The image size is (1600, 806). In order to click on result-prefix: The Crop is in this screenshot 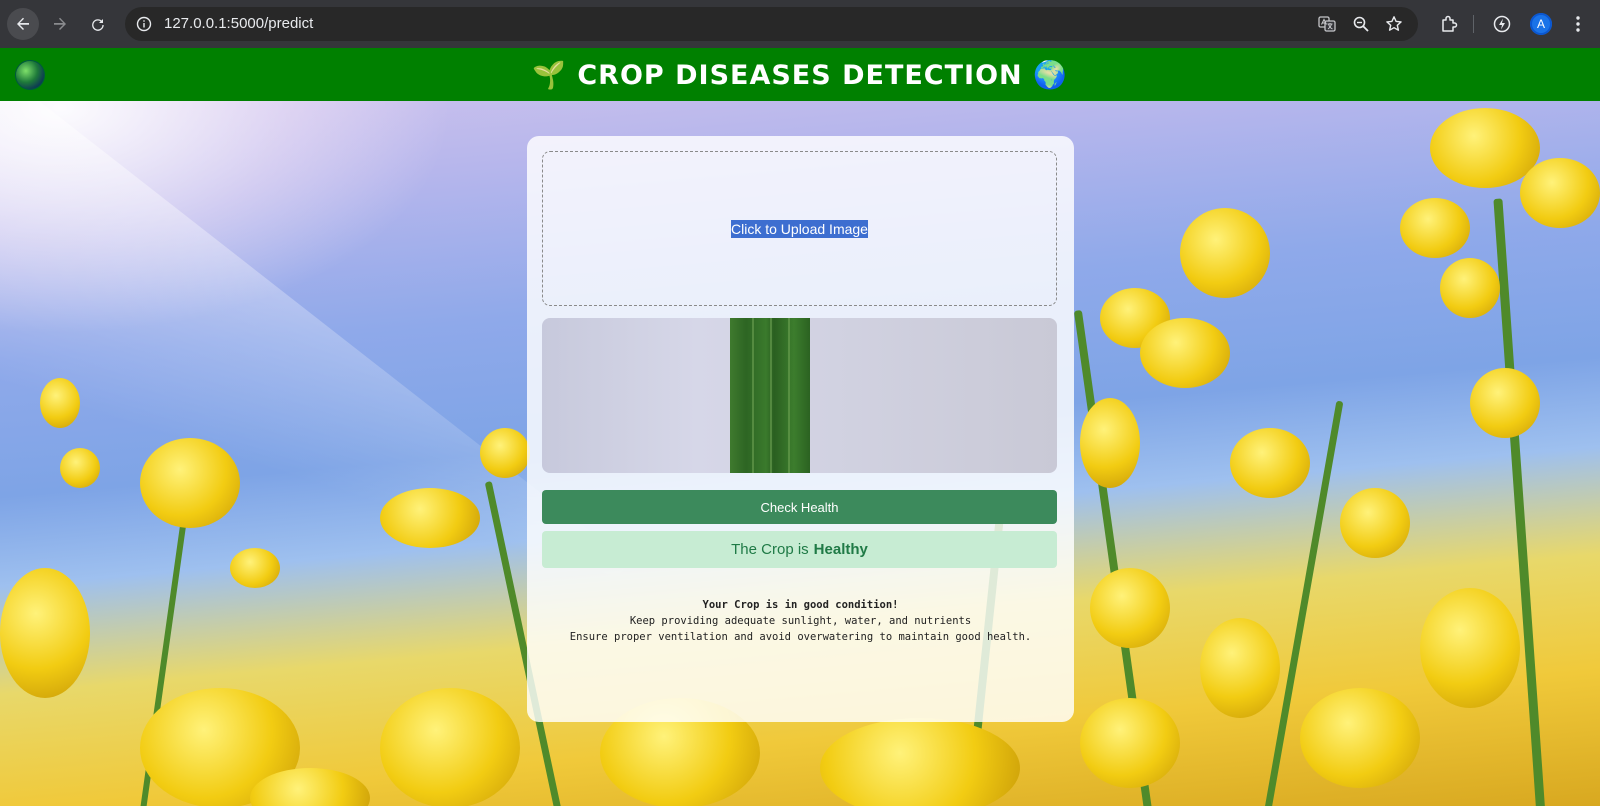, I will do `click(770, 549)`.